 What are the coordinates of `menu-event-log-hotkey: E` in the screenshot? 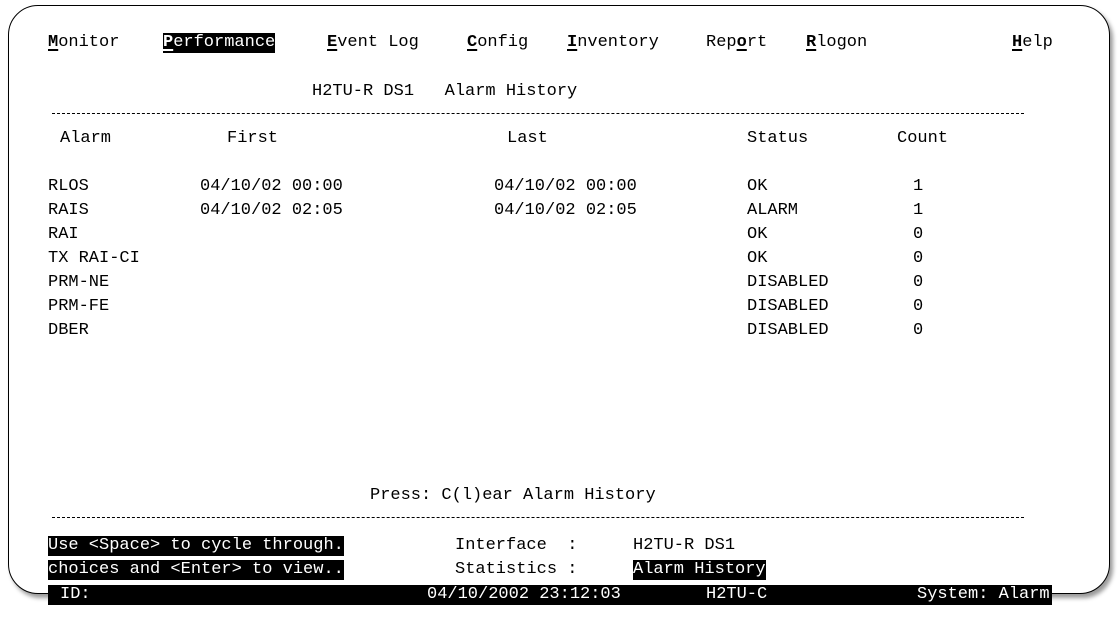 It's located at (332, 42).